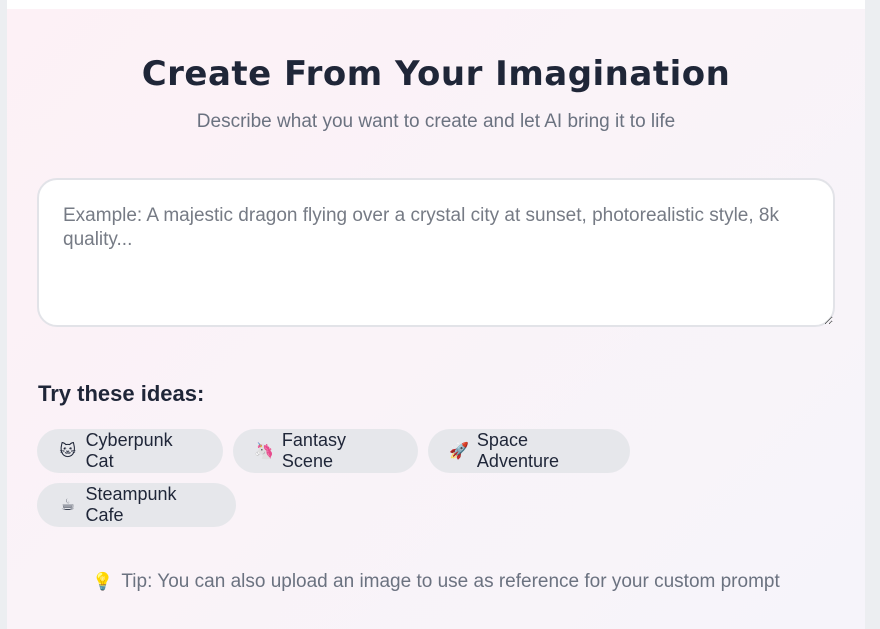 The image size is (880, 629). Describe the element at coordinates (68, 451) in the screenshot. I see `cat-face-icon: 🐱` at that location.